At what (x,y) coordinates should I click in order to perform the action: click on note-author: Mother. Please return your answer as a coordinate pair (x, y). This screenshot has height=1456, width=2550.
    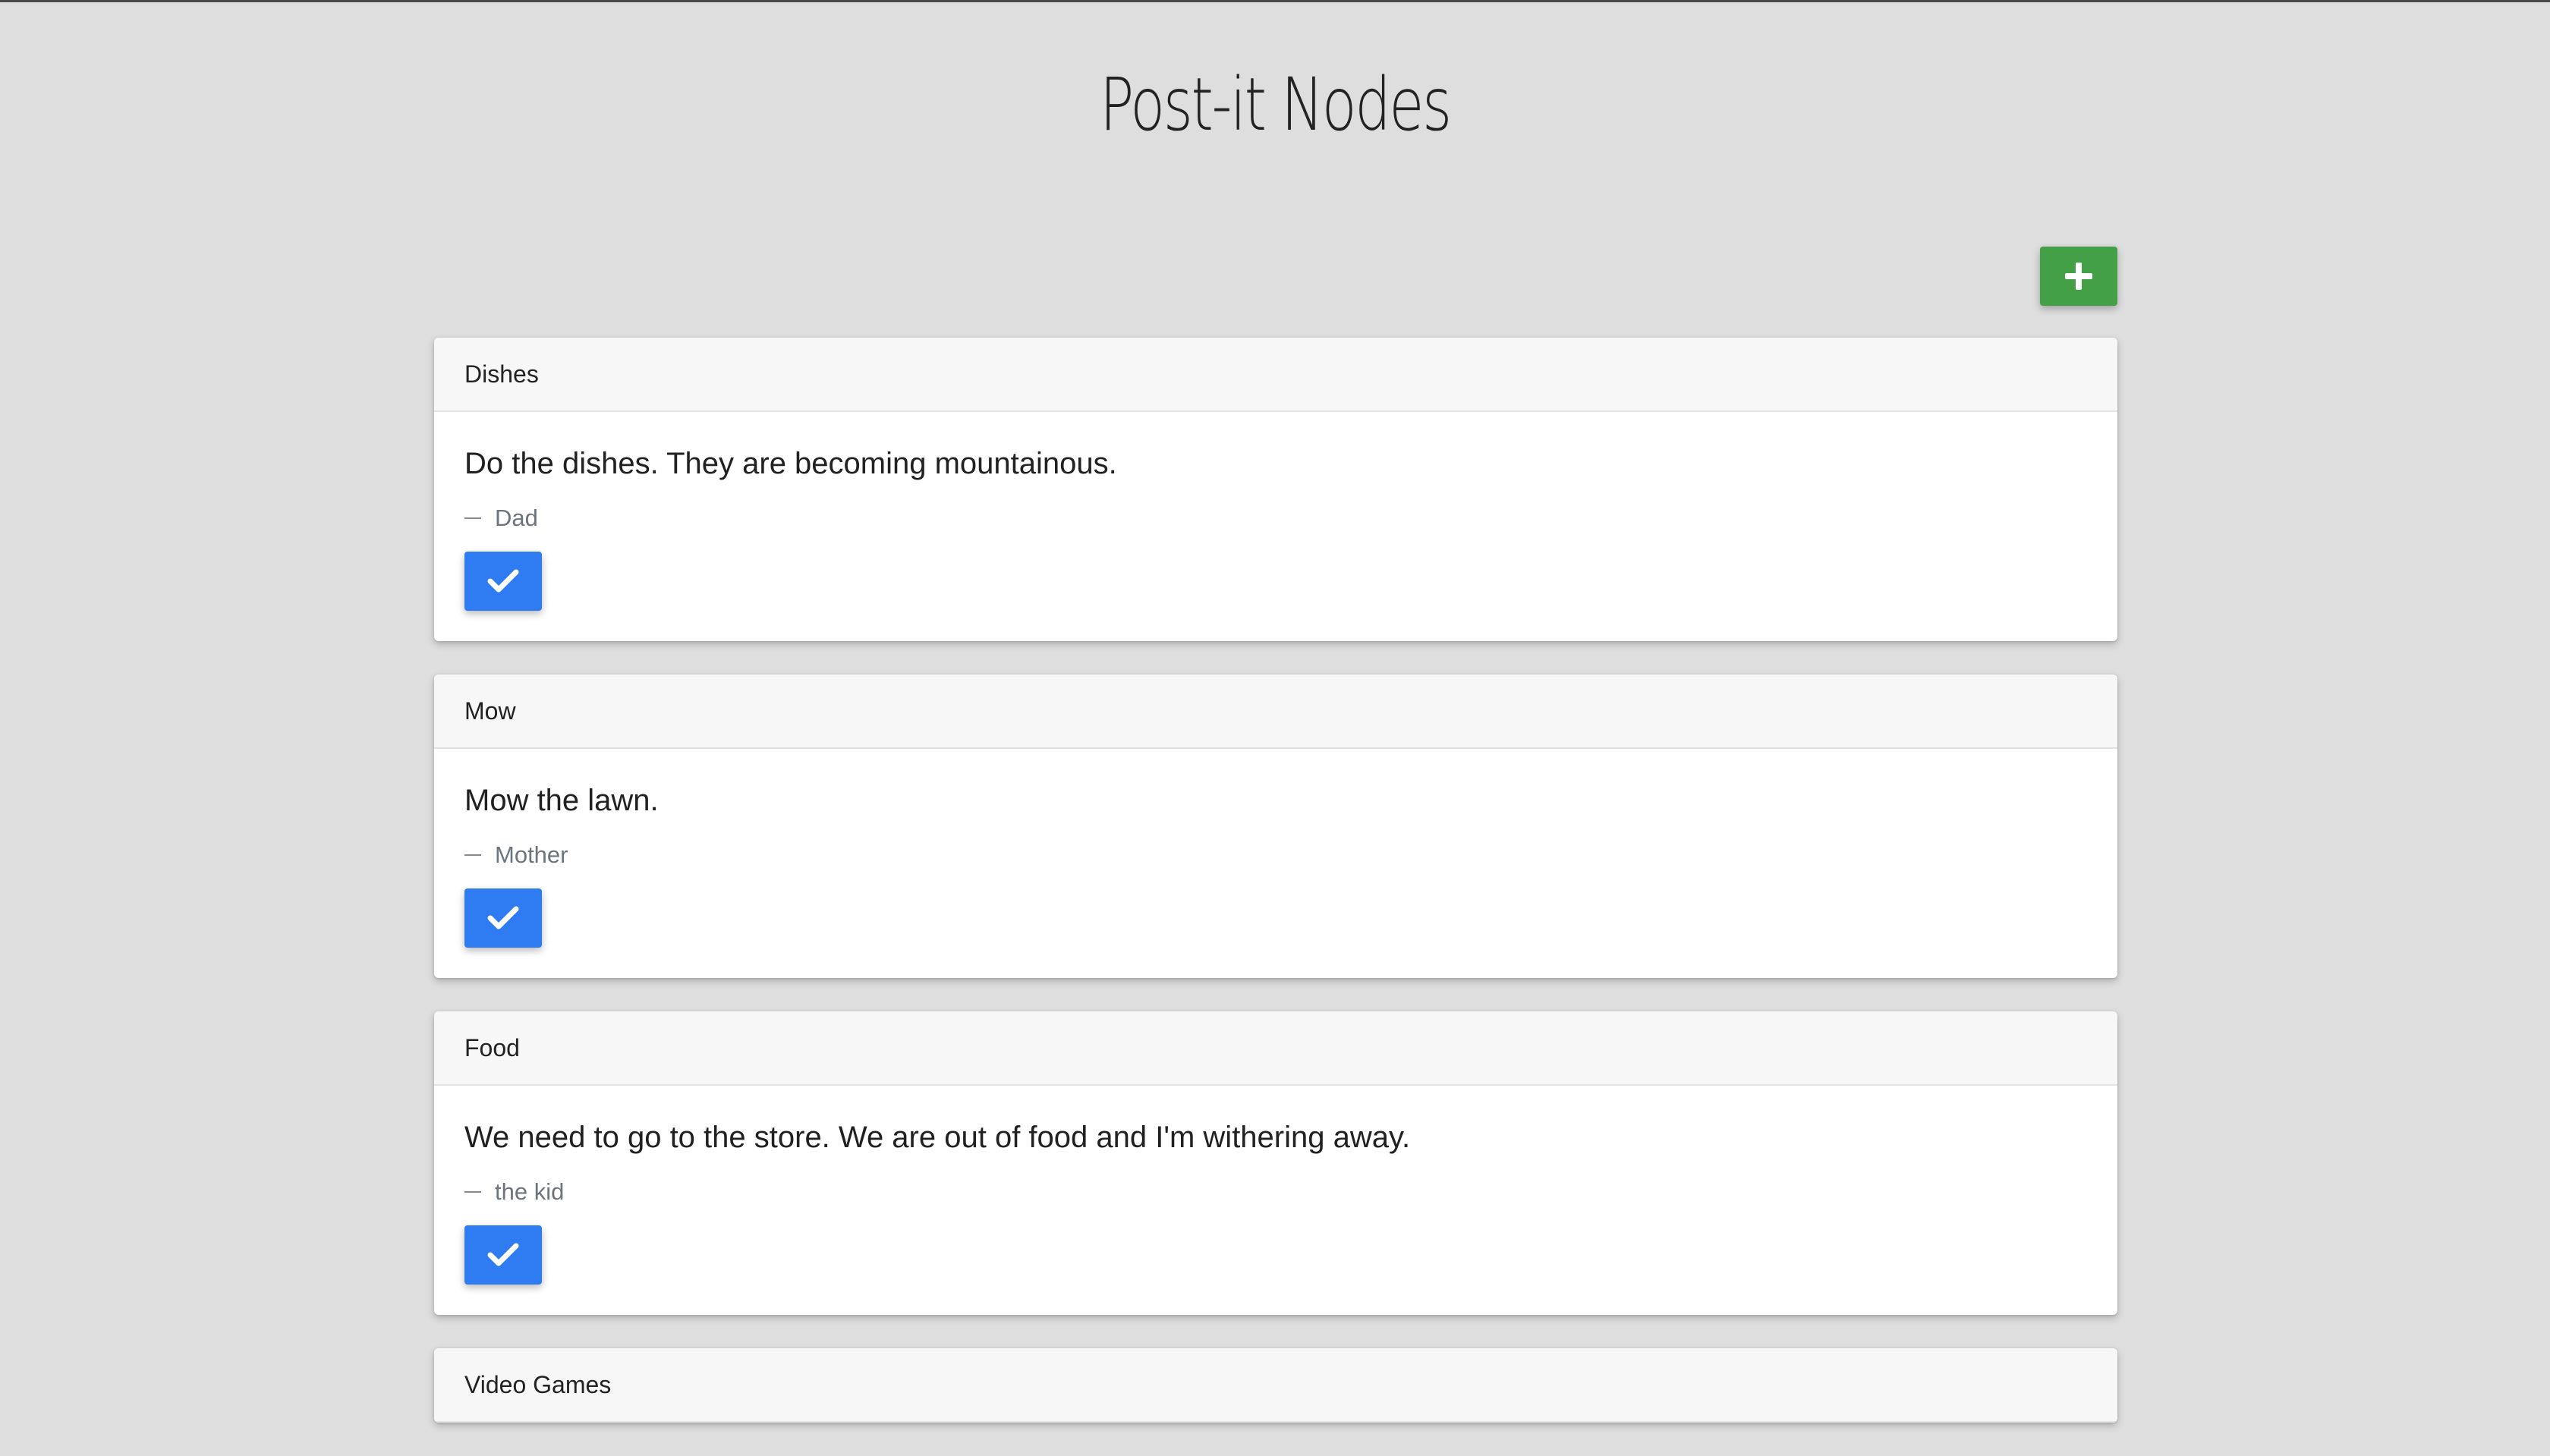
    Looking at the image, I should click on (1275, 855).